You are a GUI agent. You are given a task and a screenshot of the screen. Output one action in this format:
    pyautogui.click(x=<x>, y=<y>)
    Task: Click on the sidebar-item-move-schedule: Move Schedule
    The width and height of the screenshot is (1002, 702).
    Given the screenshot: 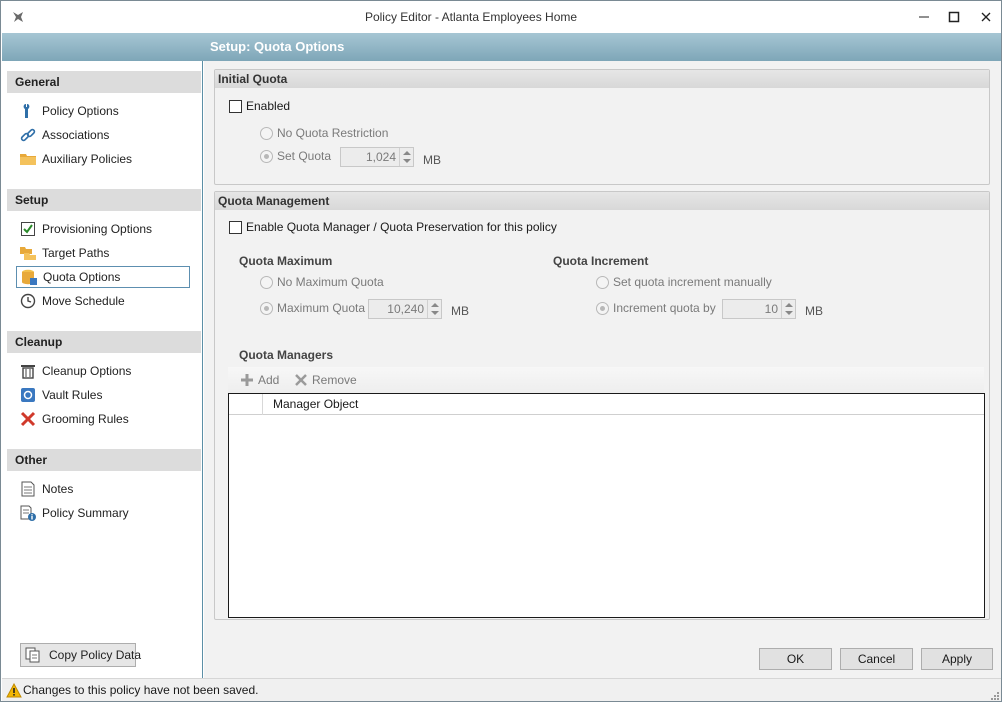 What is the action you would take?
    pyautogui.click(x=103, y=301)
    